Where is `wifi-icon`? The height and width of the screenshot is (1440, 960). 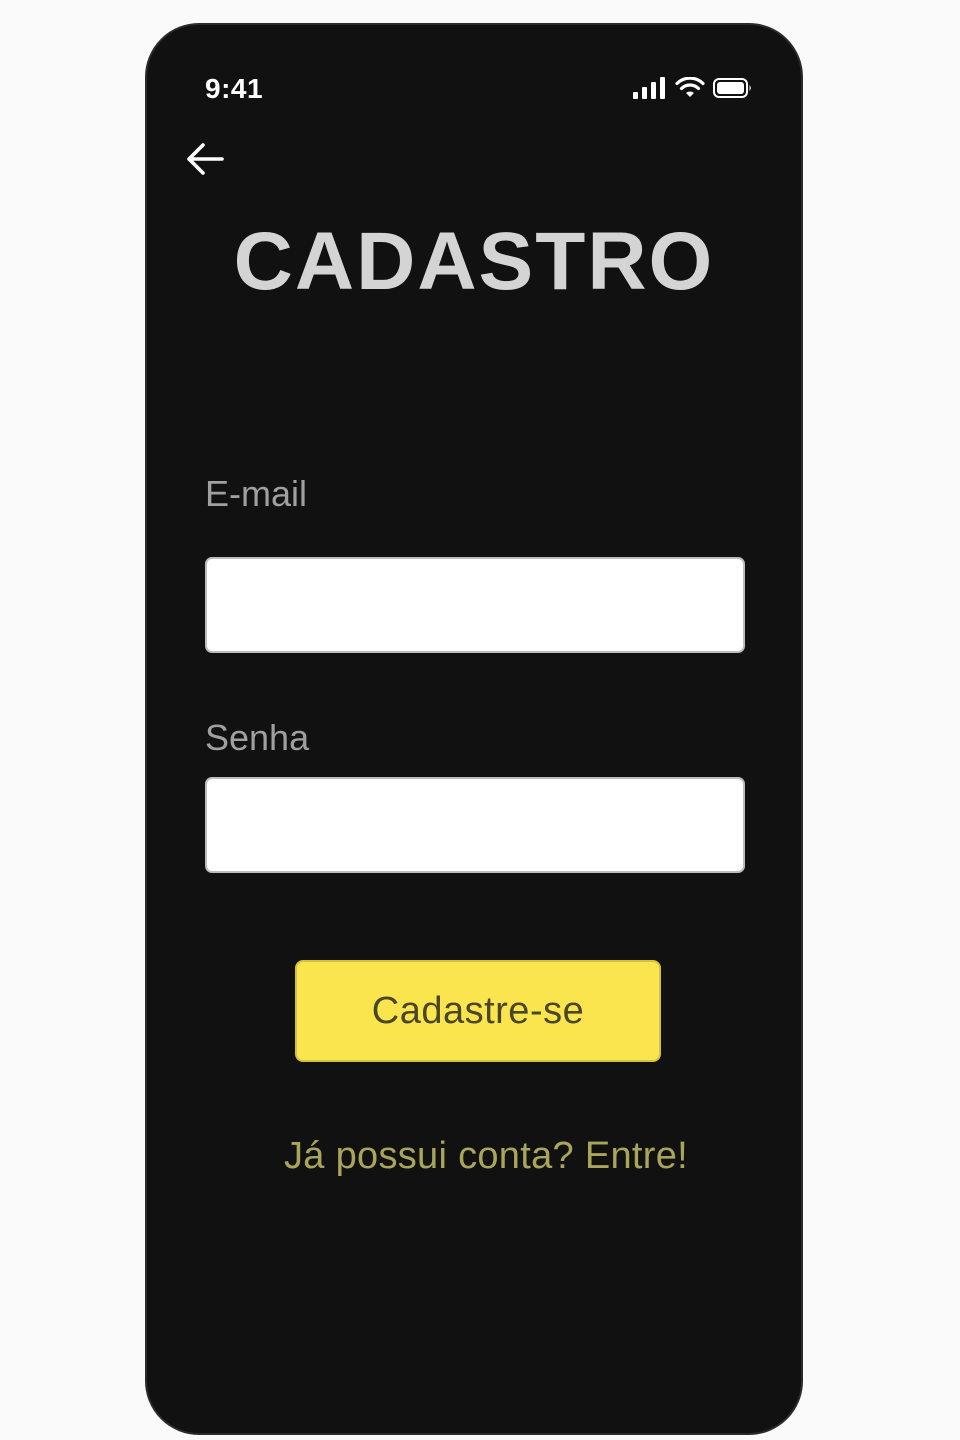
wifi-icon is located at coordinates (690, 87).